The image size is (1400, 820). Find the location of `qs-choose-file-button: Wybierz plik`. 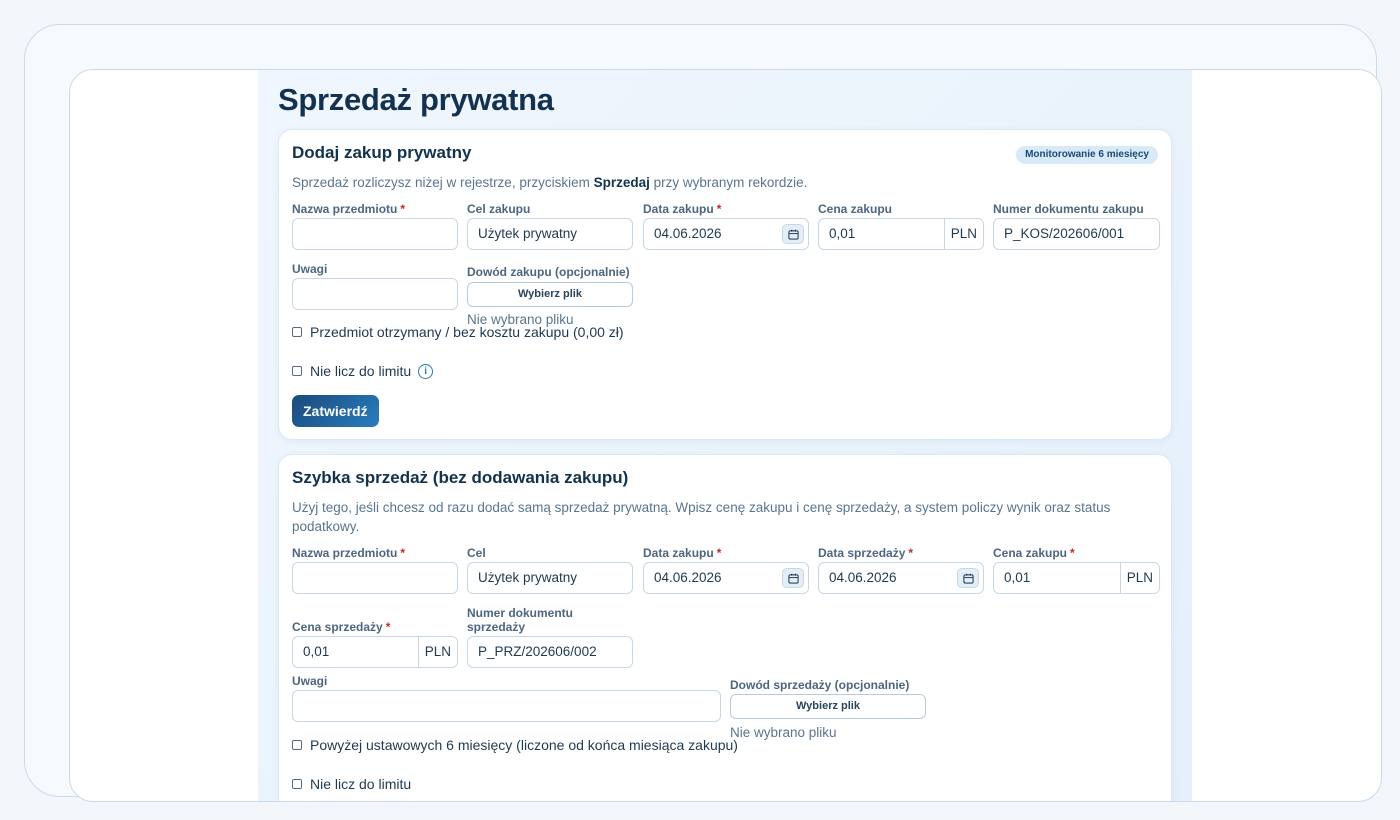

qs-choose-file-button: Wybierz plik is located at coordinates (828, 706).